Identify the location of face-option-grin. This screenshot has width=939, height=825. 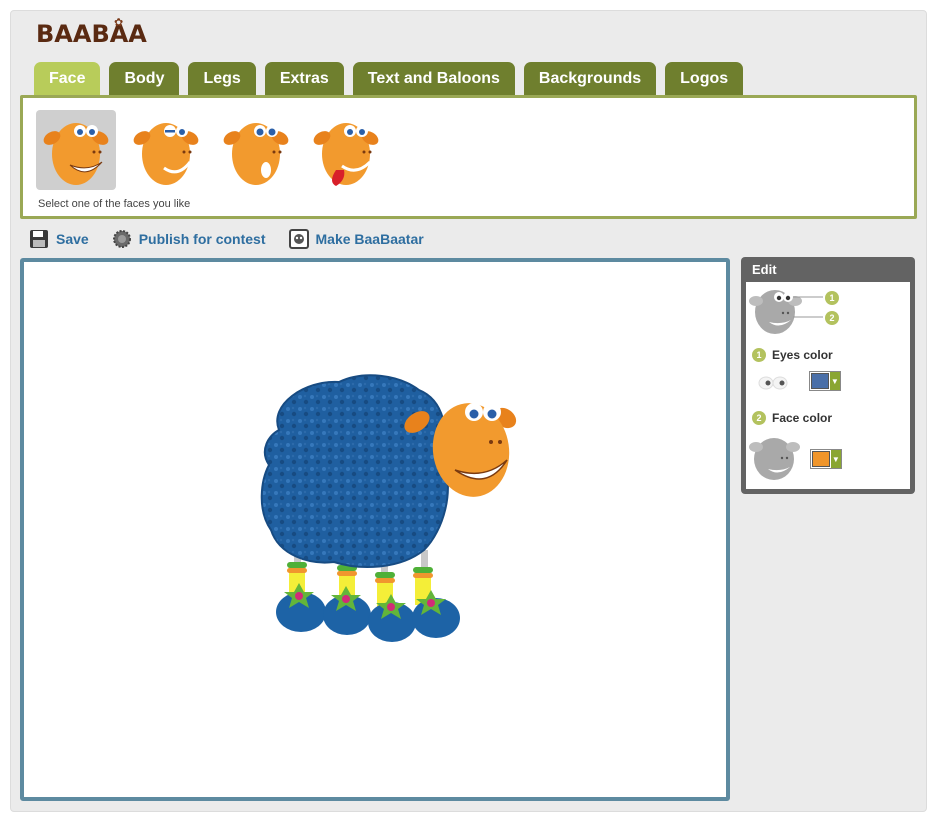
(76, 150).